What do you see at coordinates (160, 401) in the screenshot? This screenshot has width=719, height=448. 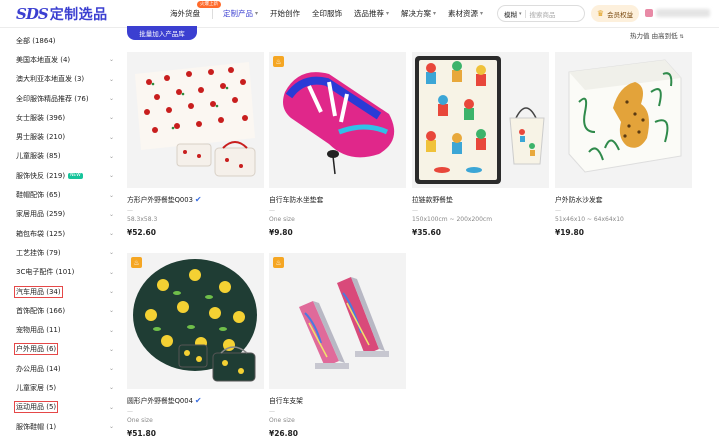 I see `product-title-text: 圆形户外野餐垫Q004` at bounding box center [160, 401].